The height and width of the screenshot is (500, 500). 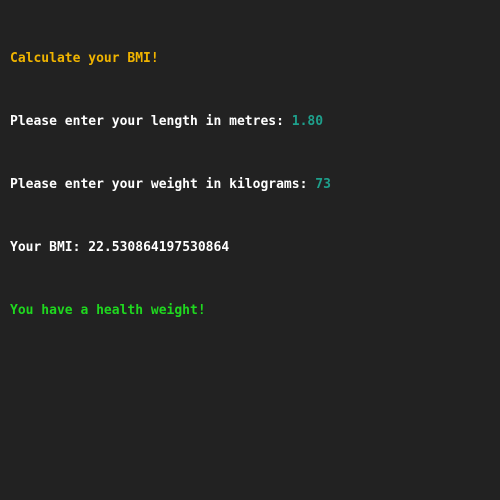 What do you see at coordinates (159, 247) in the screenshot?
I see `bmi-value: 22.530864197530864` at bounding box center [159, 247].